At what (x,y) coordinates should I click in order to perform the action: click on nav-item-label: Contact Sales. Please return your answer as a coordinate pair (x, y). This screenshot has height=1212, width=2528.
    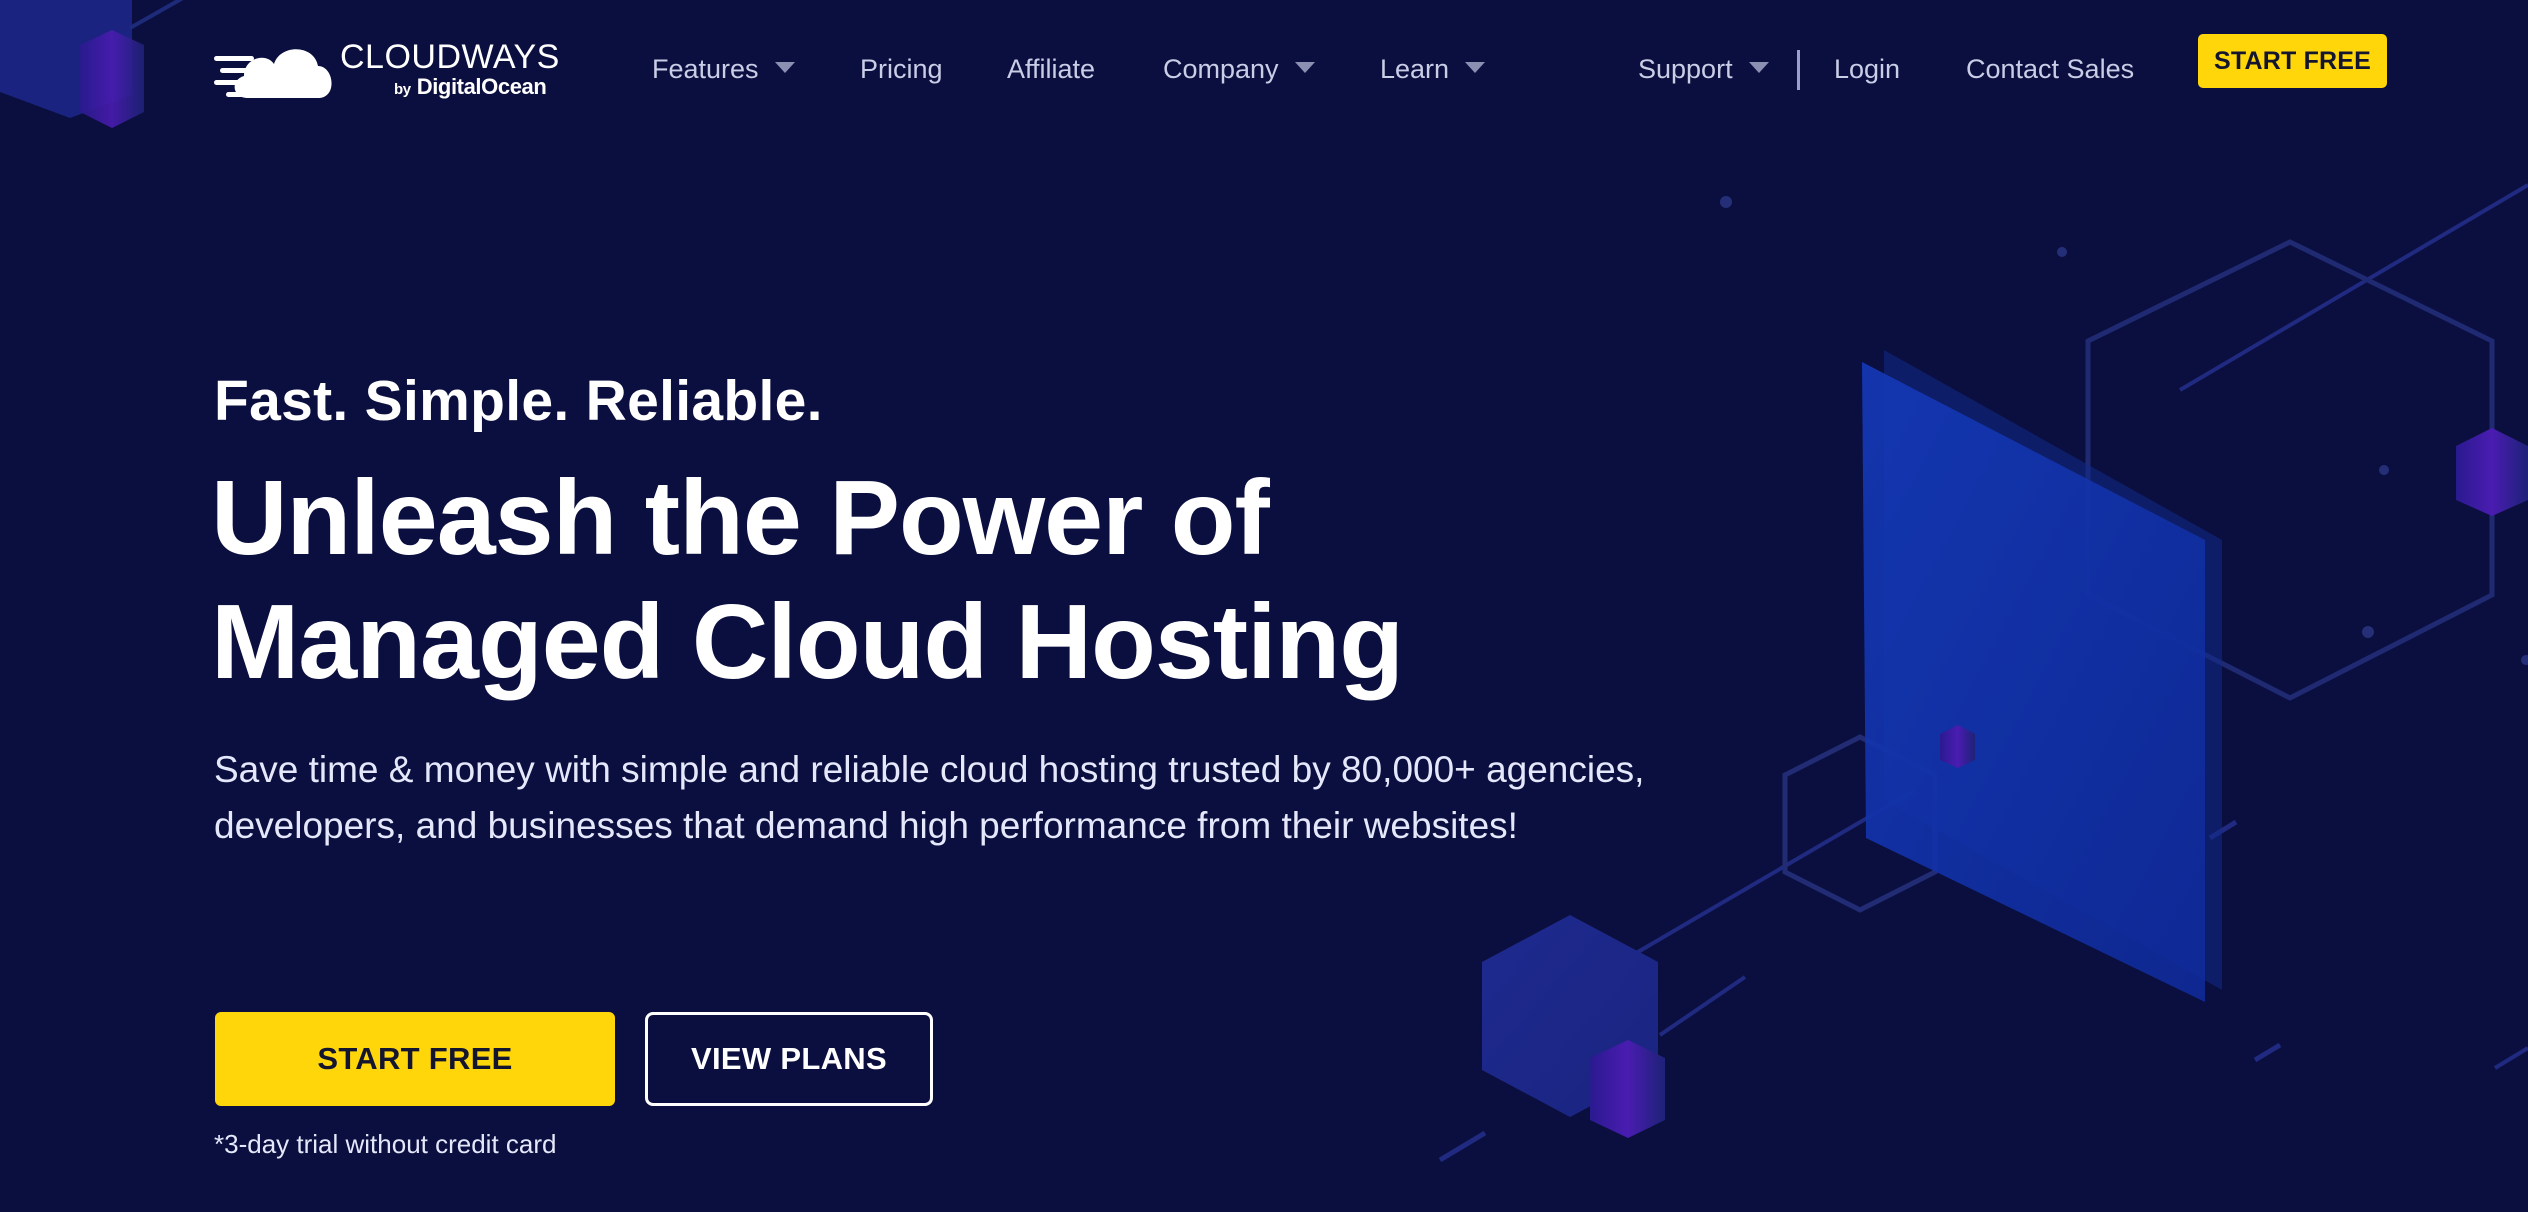
    Looking at the image, I should click on (2050, 68).